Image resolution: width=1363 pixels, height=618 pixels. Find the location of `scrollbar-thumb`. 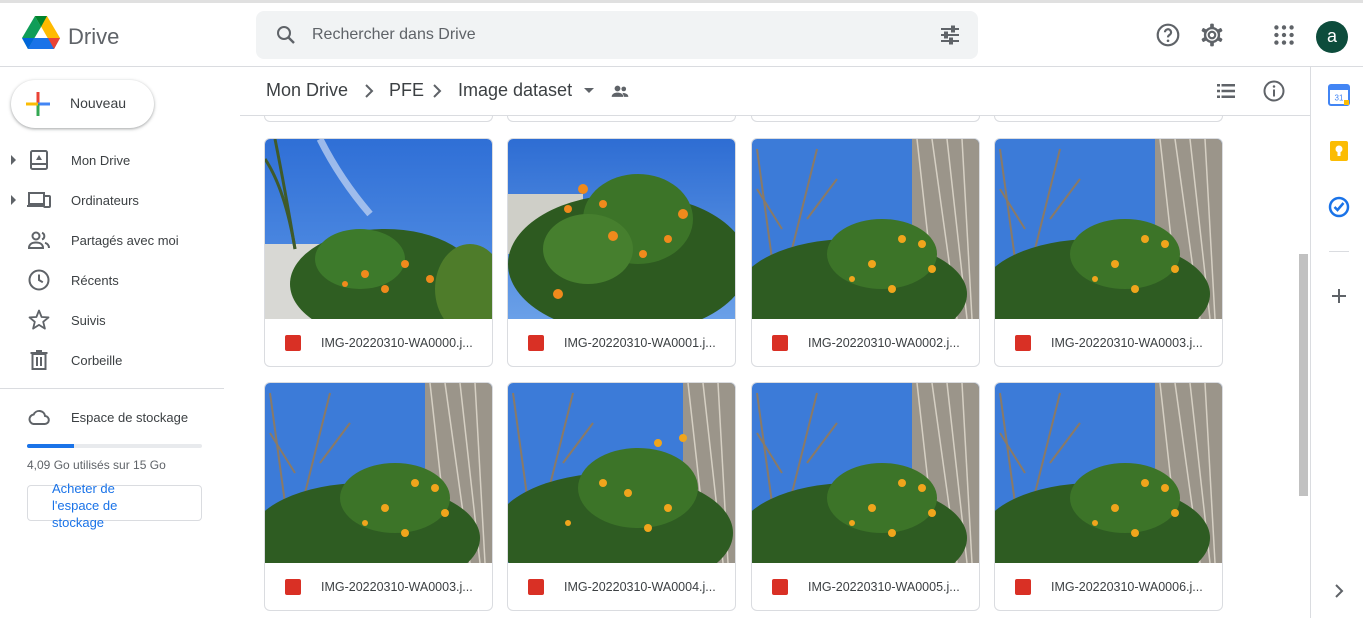

scrollbar-thumb is located at coordinates (1303, 375).